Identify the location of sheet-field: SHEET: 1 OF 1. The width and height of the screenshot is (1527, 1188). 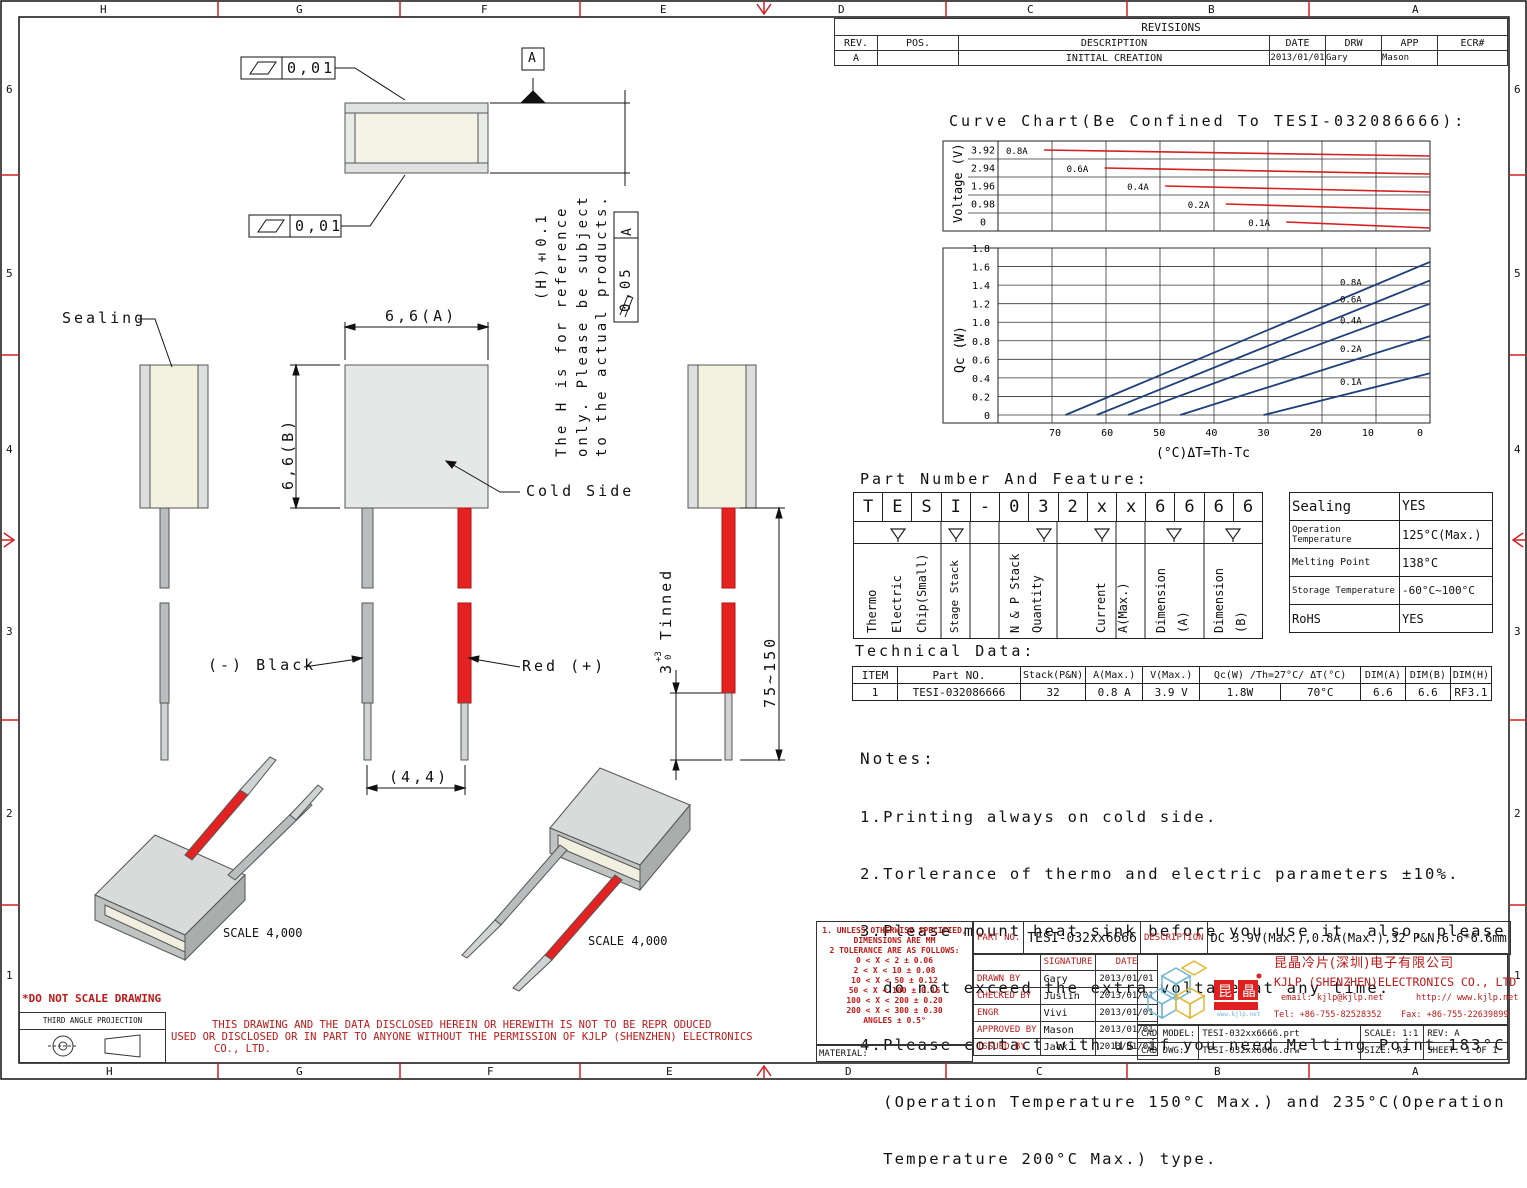
(1465, 1051).